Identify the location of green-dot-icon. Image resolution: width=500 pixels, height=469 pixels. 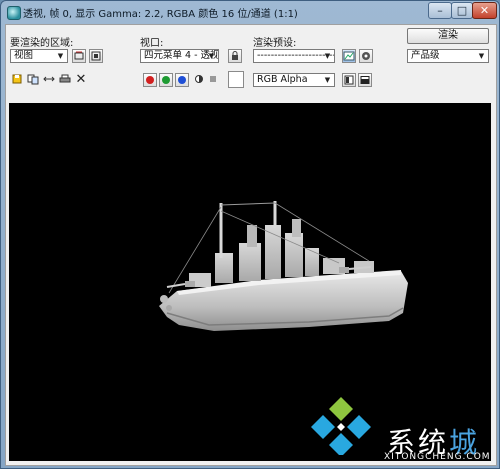
(166, 80).